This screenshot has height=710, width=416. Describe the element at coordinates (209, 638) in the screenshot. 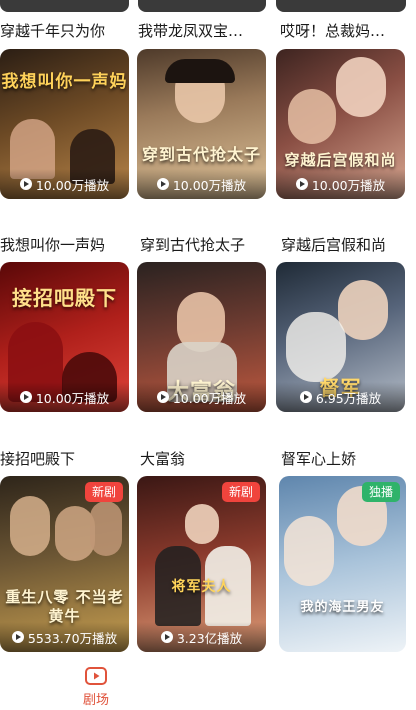

I see `play-count: 3.23亿播放` at that location.